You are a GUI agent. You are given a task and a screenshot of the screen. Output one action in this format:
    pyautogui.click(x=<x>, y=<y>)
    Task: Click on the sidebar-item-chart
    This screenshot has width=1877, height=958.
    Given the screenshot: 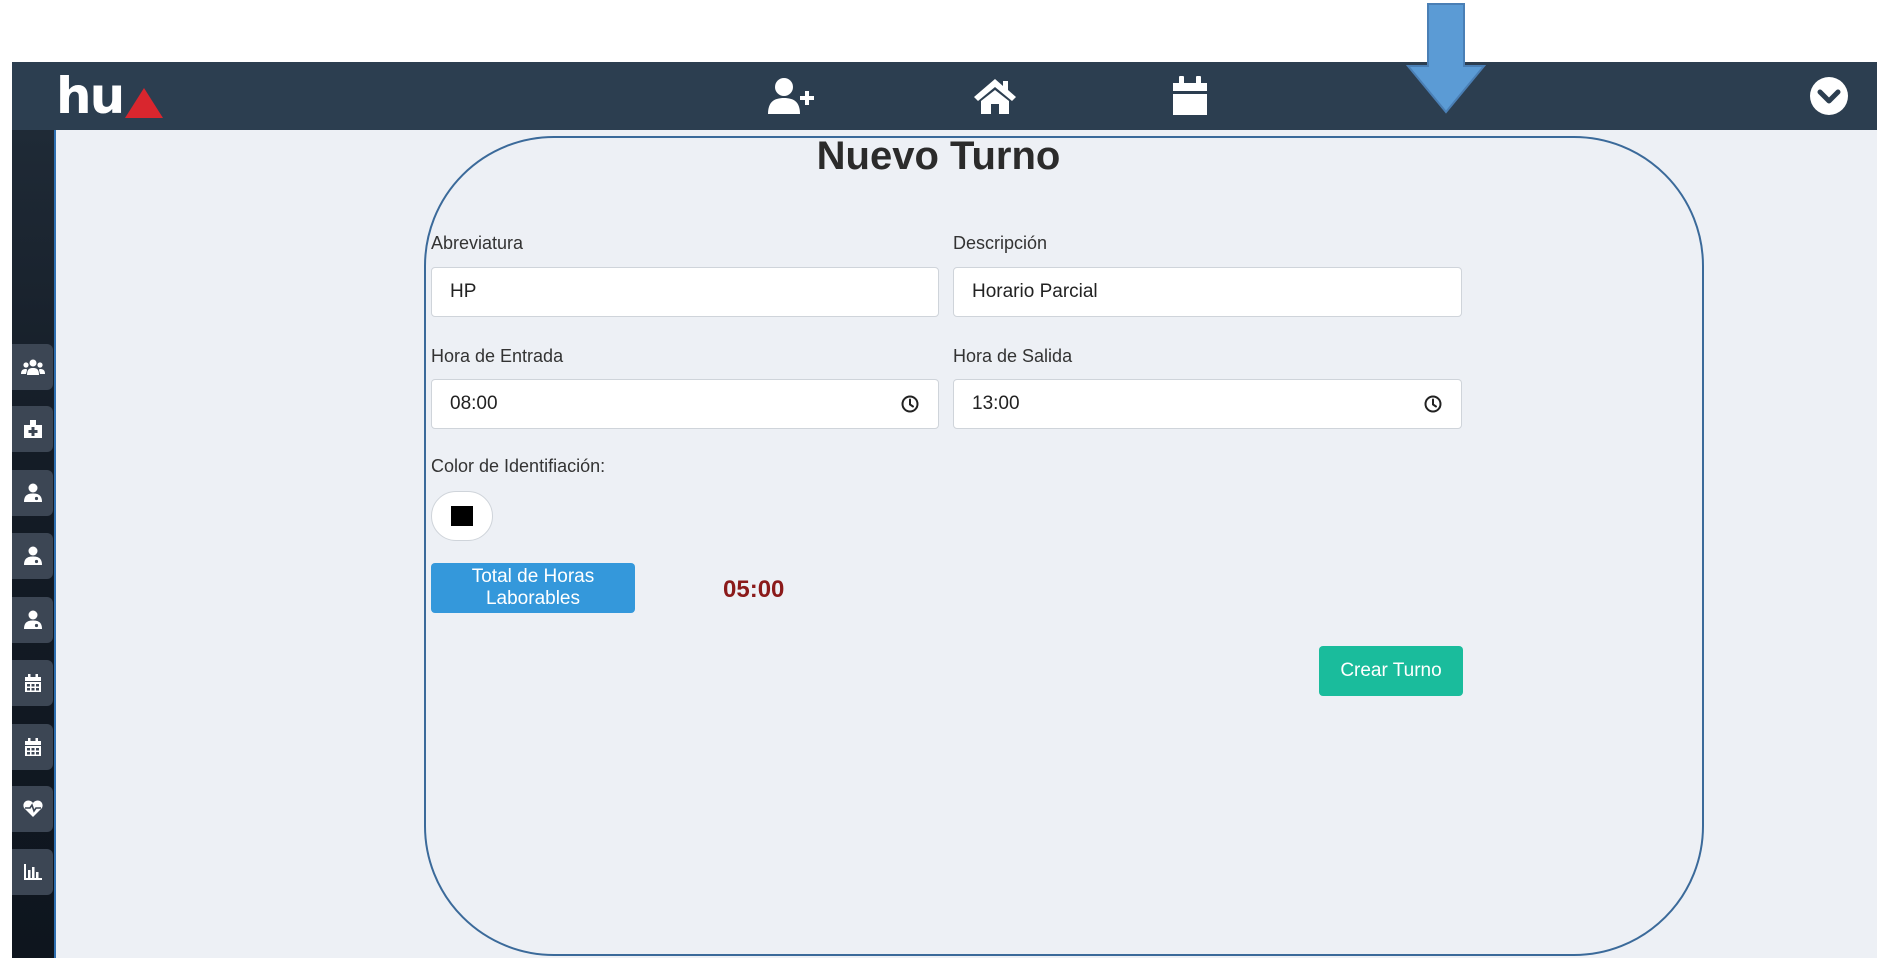 What is the action you would take?
    pyautogui.click(x=32, y=872)
    